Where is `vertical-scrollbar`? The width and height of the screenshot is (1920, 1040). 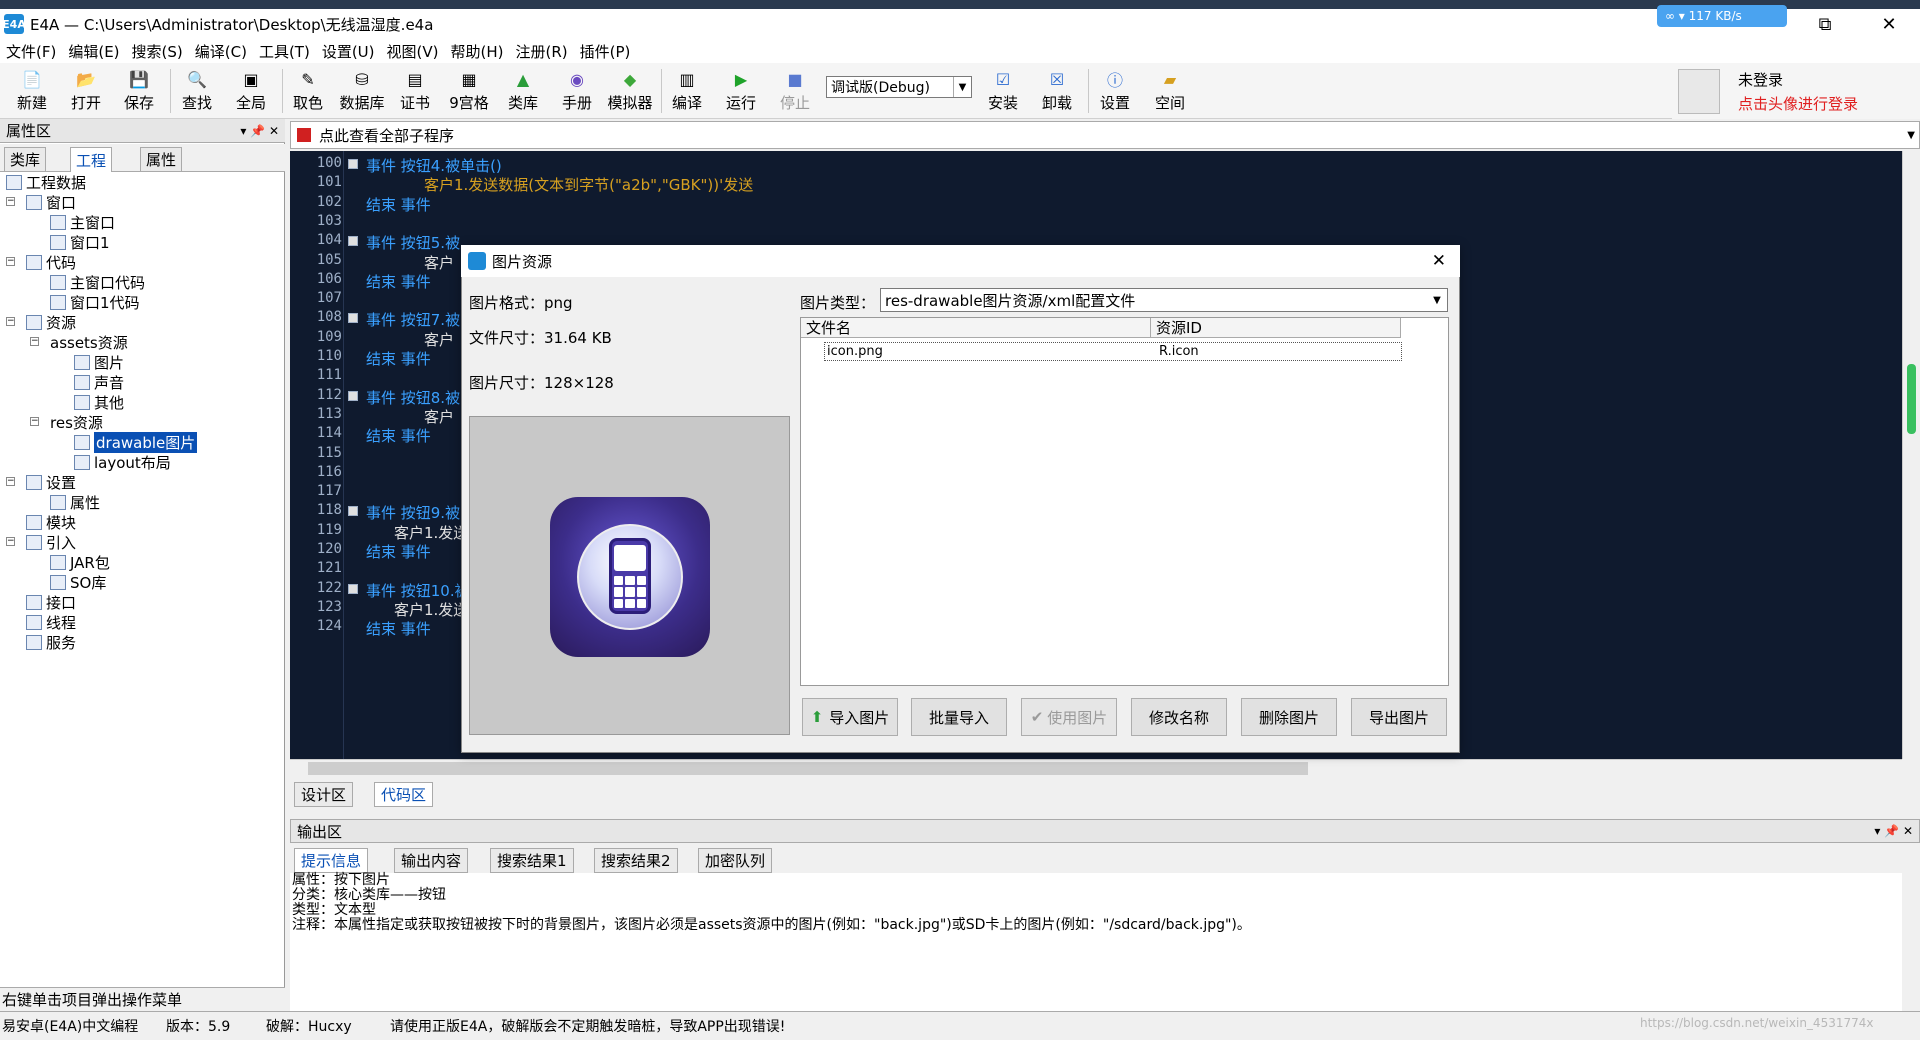
vertical-scrollbar is located at coordinates (1911, 455).